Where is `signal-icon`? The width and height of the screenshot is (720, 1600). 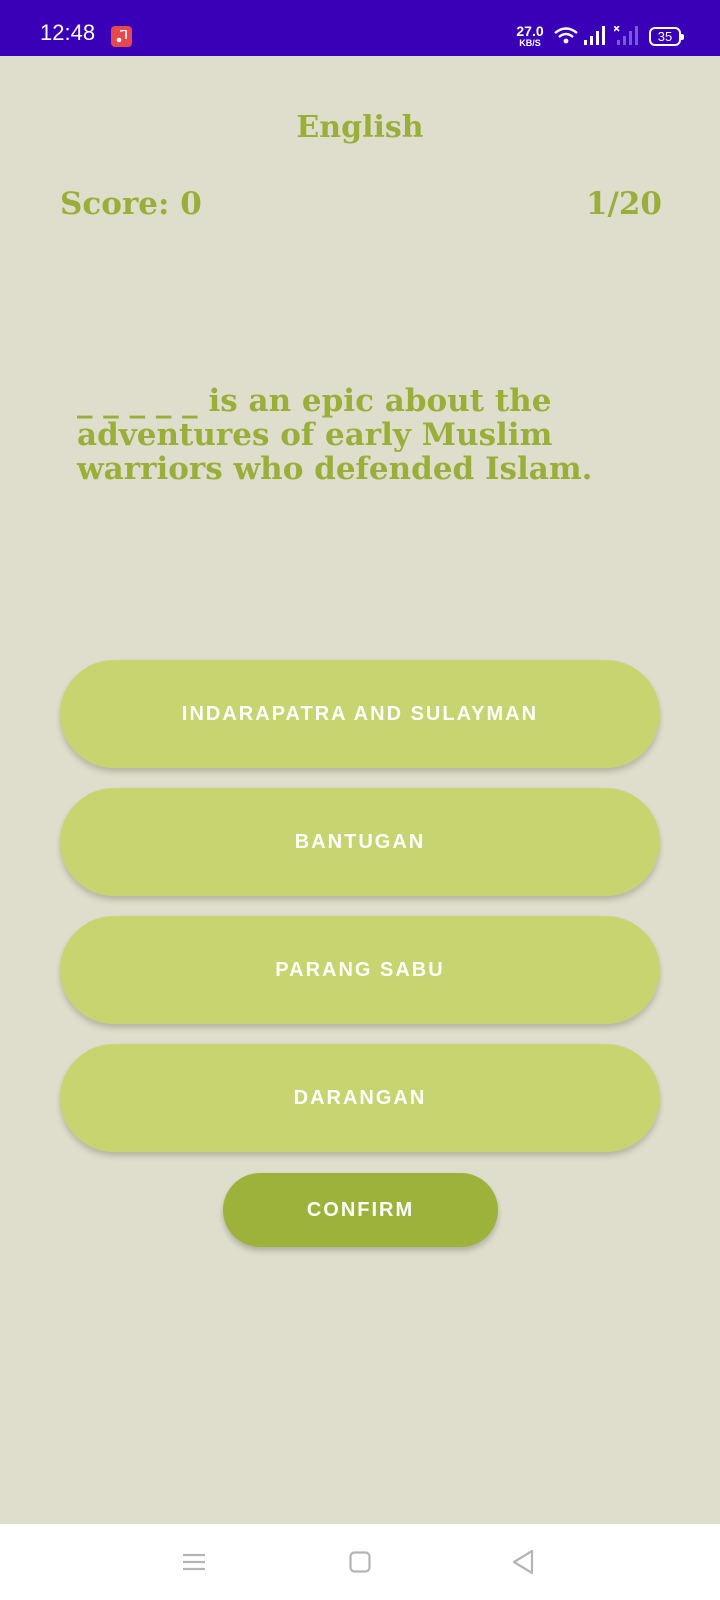 signal-icon is located at coordinates (595, 38).